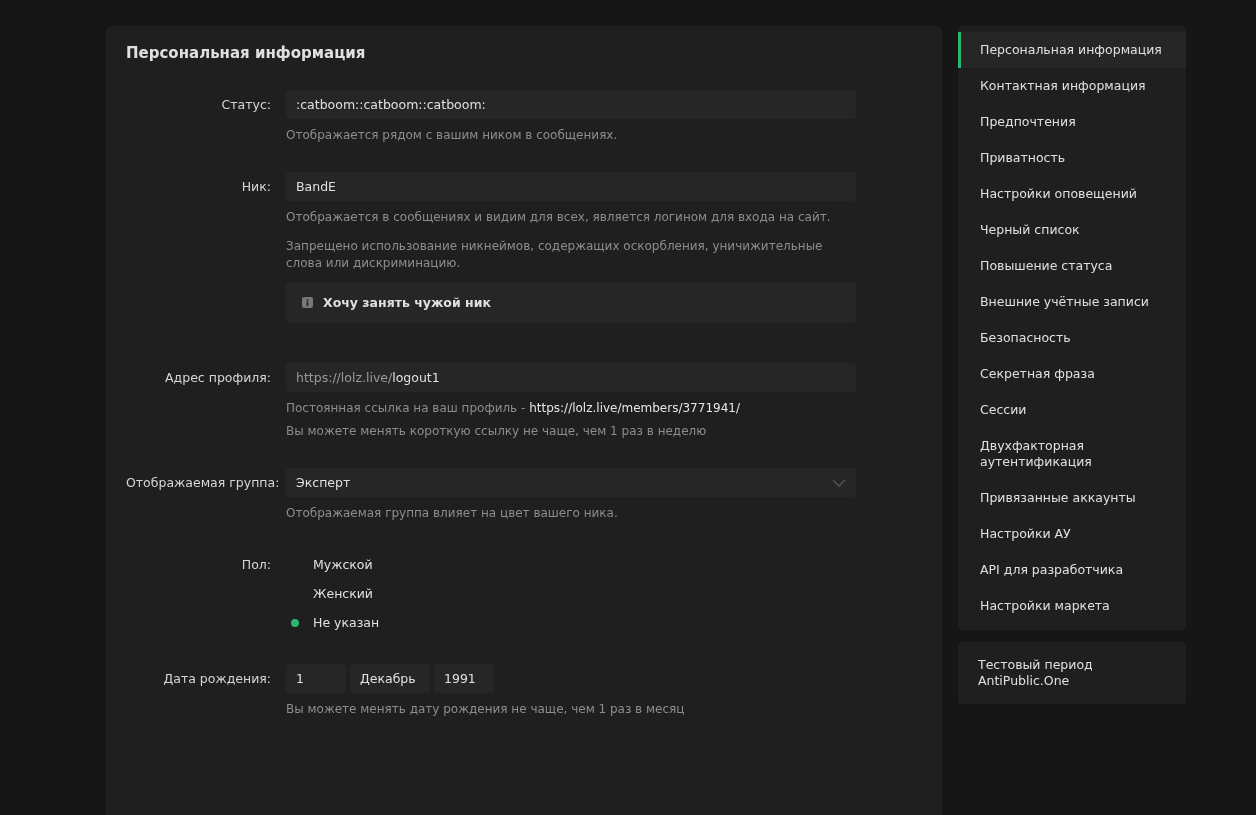 The height and width of the screenshot is (815, 1256). Describe the element at coordinates (571, 186) in the screenshot. I see `input-field: BandE` at that location.